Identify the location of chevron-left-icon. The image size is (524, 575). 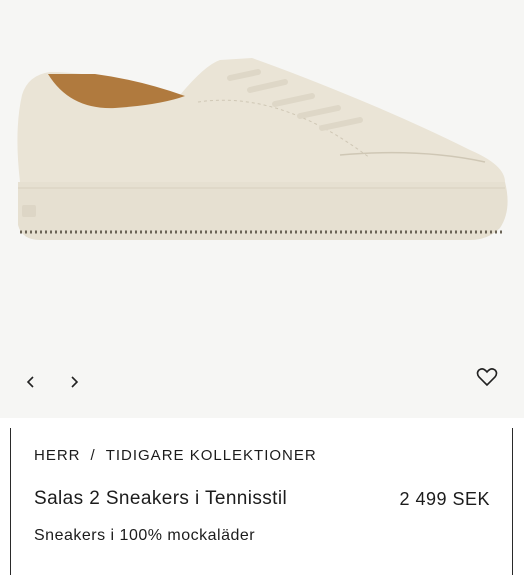
(30, 382).